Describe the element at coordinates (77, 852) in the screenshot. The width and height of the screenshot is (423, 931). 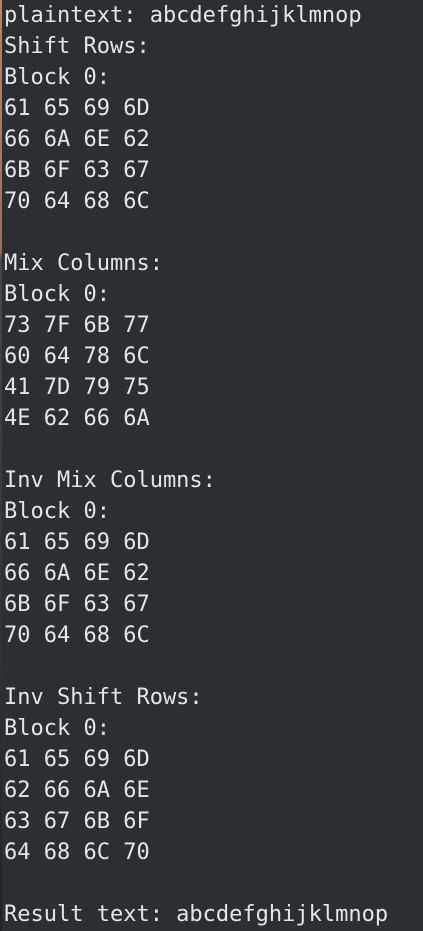
I see `hex-row: 64 68 6C 70` at that location.